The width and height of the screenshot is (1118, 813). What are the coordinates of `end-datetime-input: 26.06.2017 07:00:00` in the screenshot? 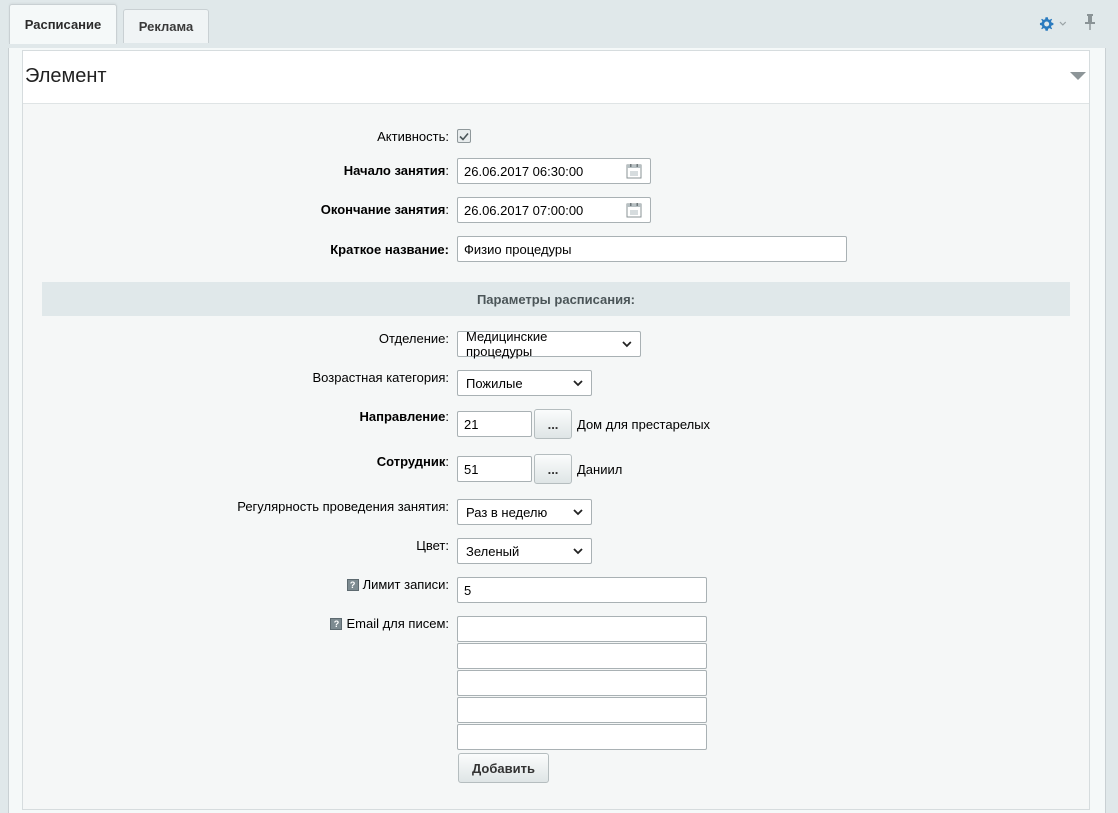 It's located at (554, 210).